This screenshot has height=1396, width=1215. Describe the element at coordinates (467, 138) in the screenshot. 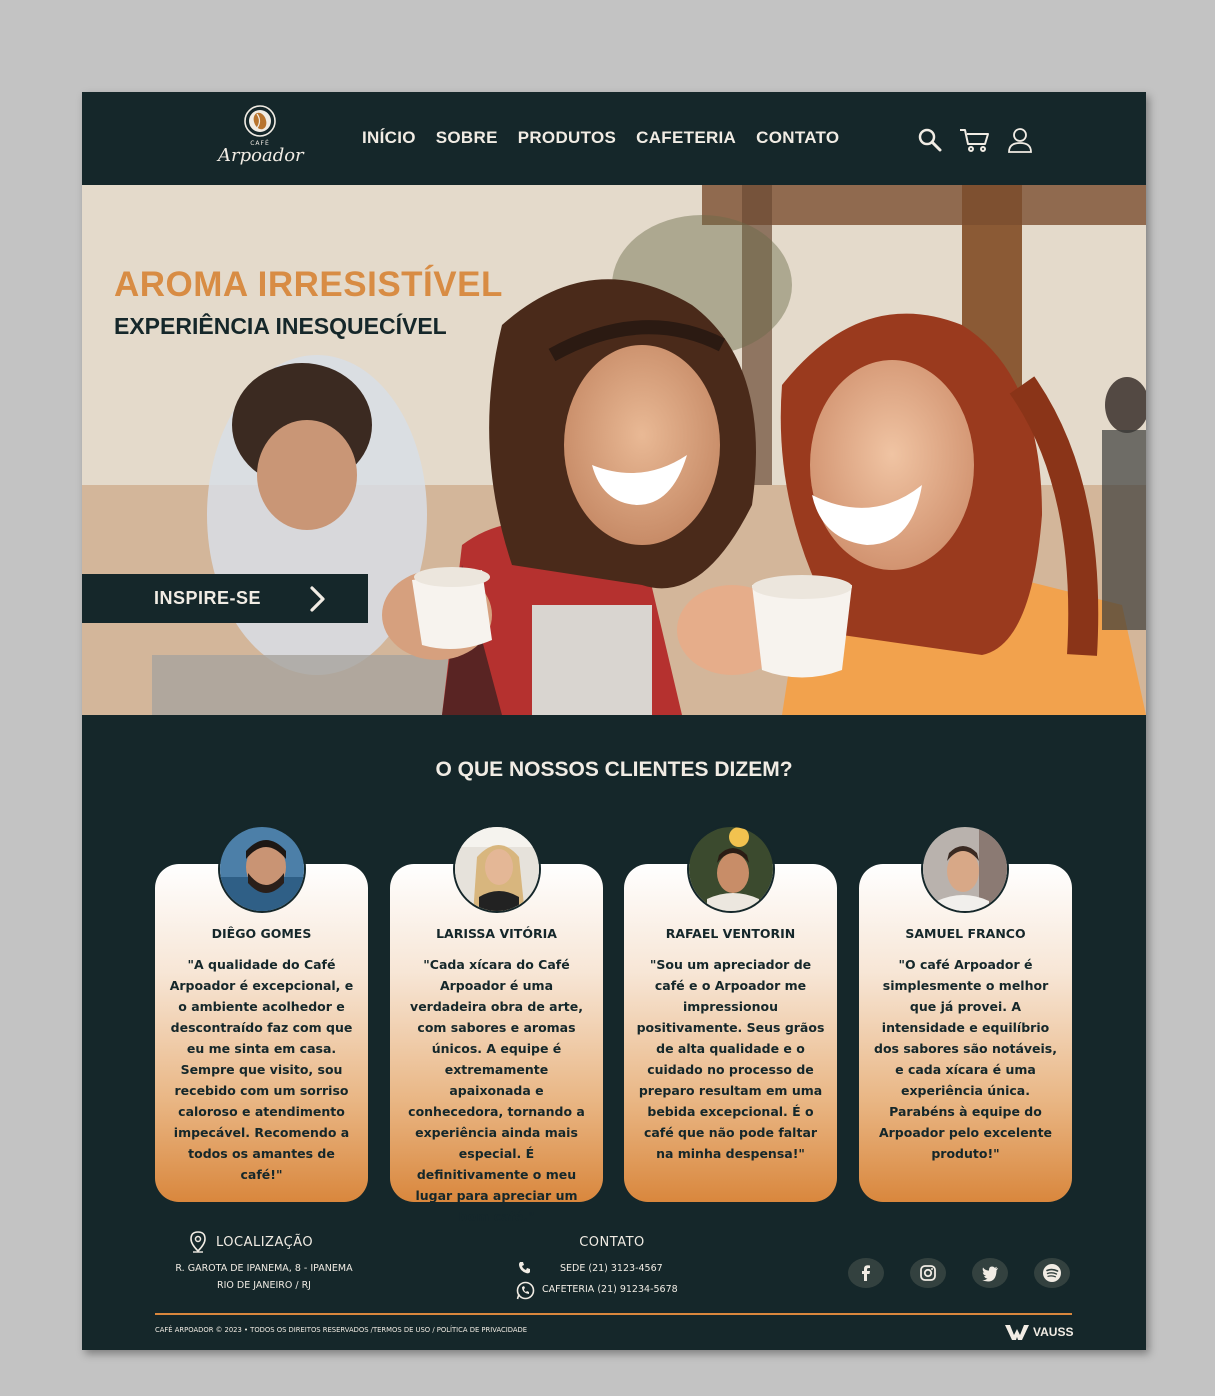

I see `nav-item-sobre: SOBRE` at that location.